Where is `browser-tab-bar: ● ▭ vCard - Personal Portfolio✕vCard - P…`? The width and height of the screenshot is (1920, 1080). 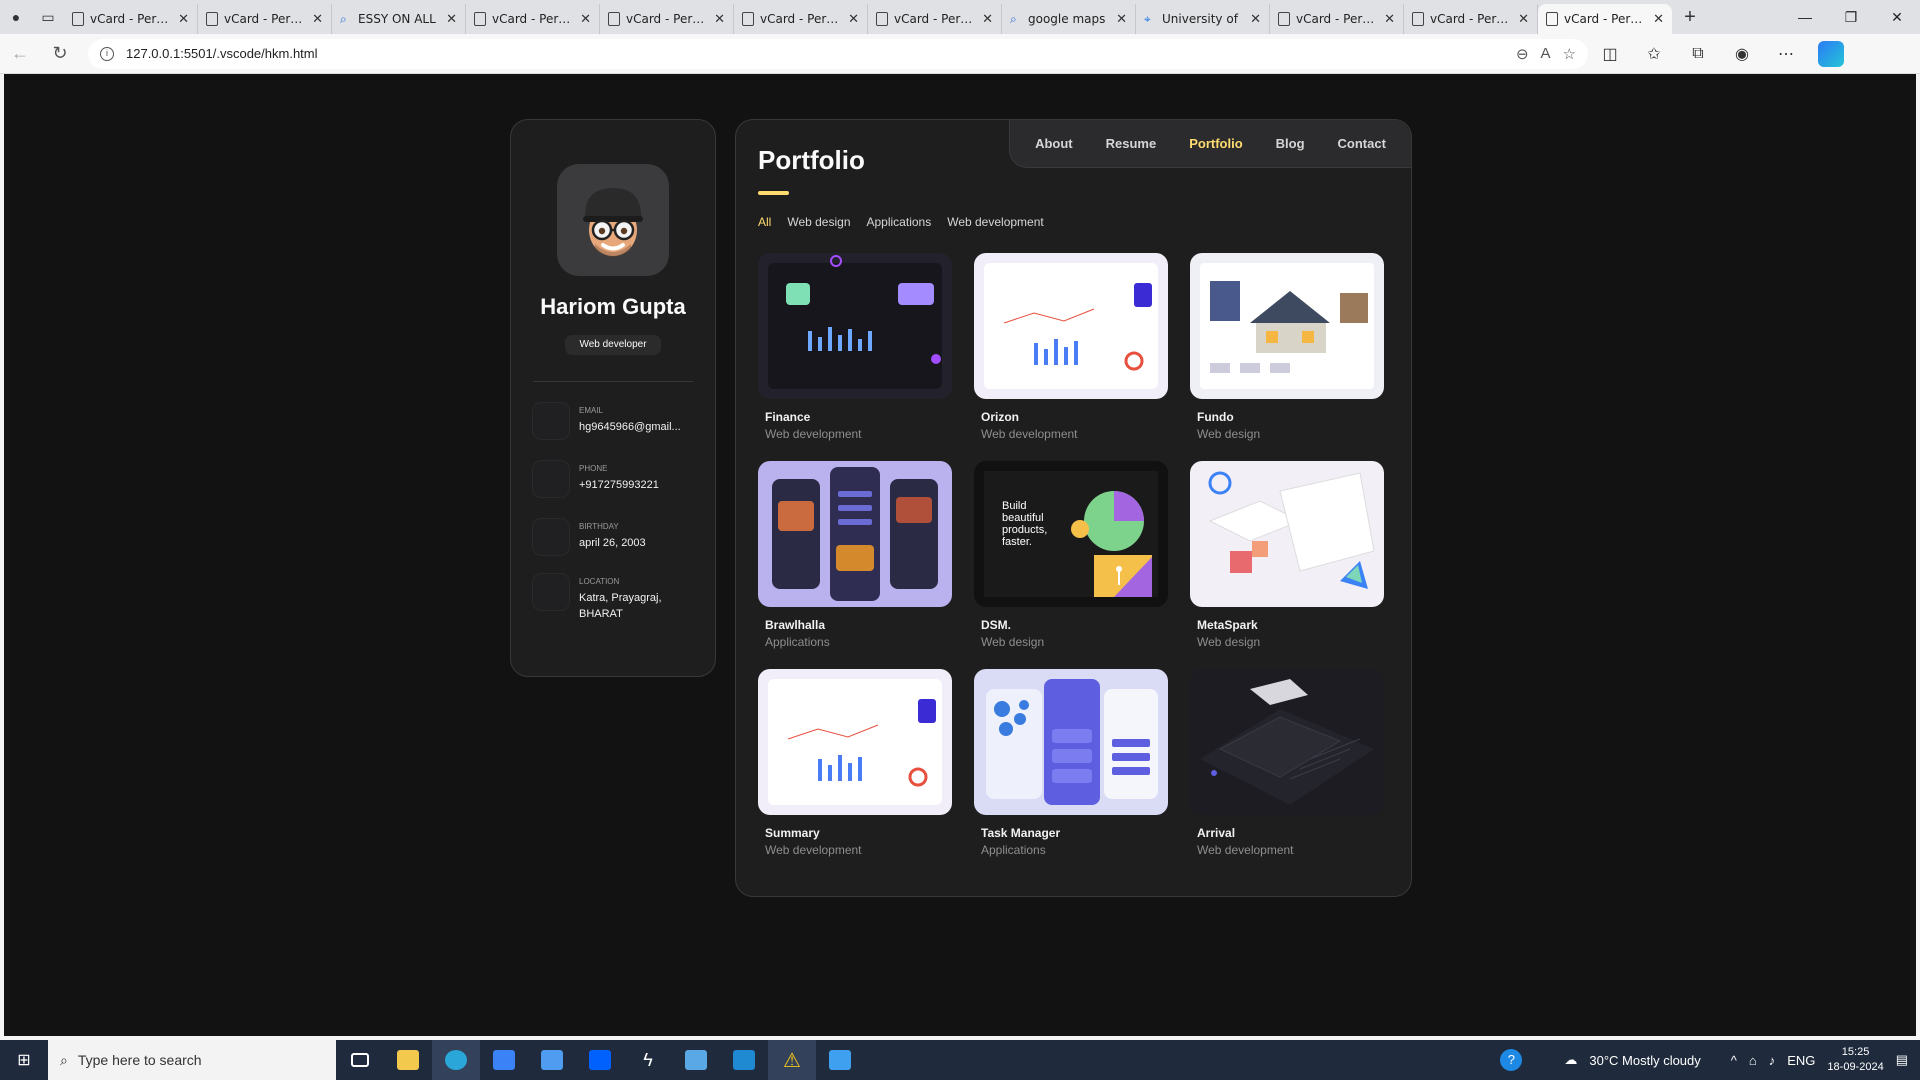 browser-tab-bar: ● ▭ vCard - Personal Portfolio✕vCard - P… is located at coordinates (960, 17).